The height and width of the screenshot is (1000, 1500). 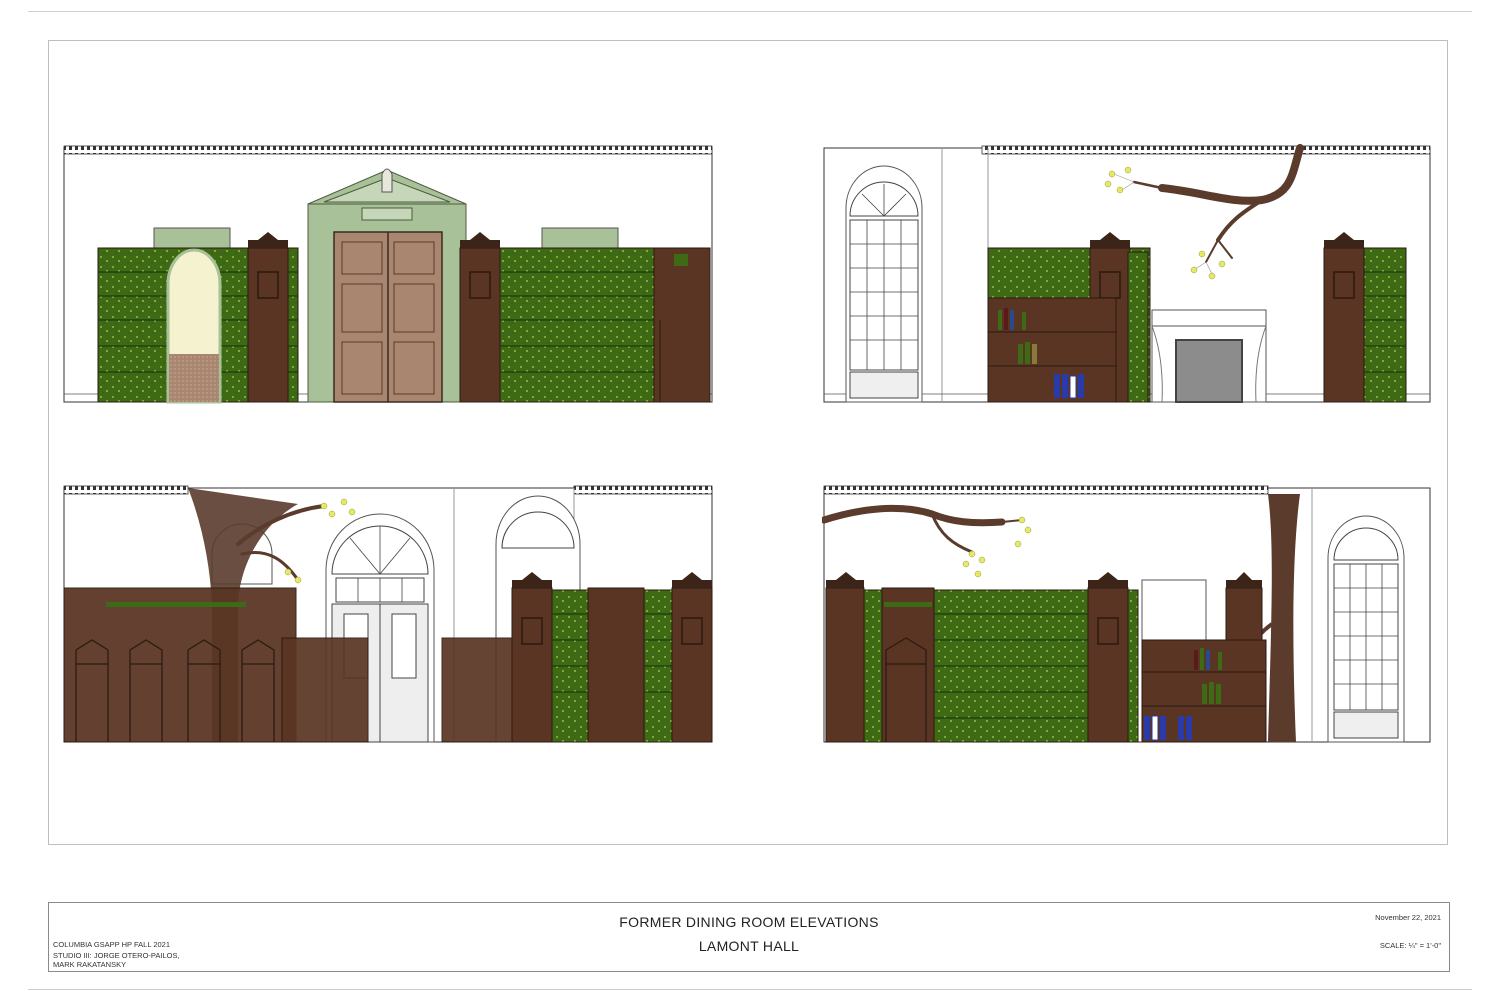 What do you see at coordinates (750, 989) in the screenshot?
I see `bottom-rule` at bounding box center [750, 989].